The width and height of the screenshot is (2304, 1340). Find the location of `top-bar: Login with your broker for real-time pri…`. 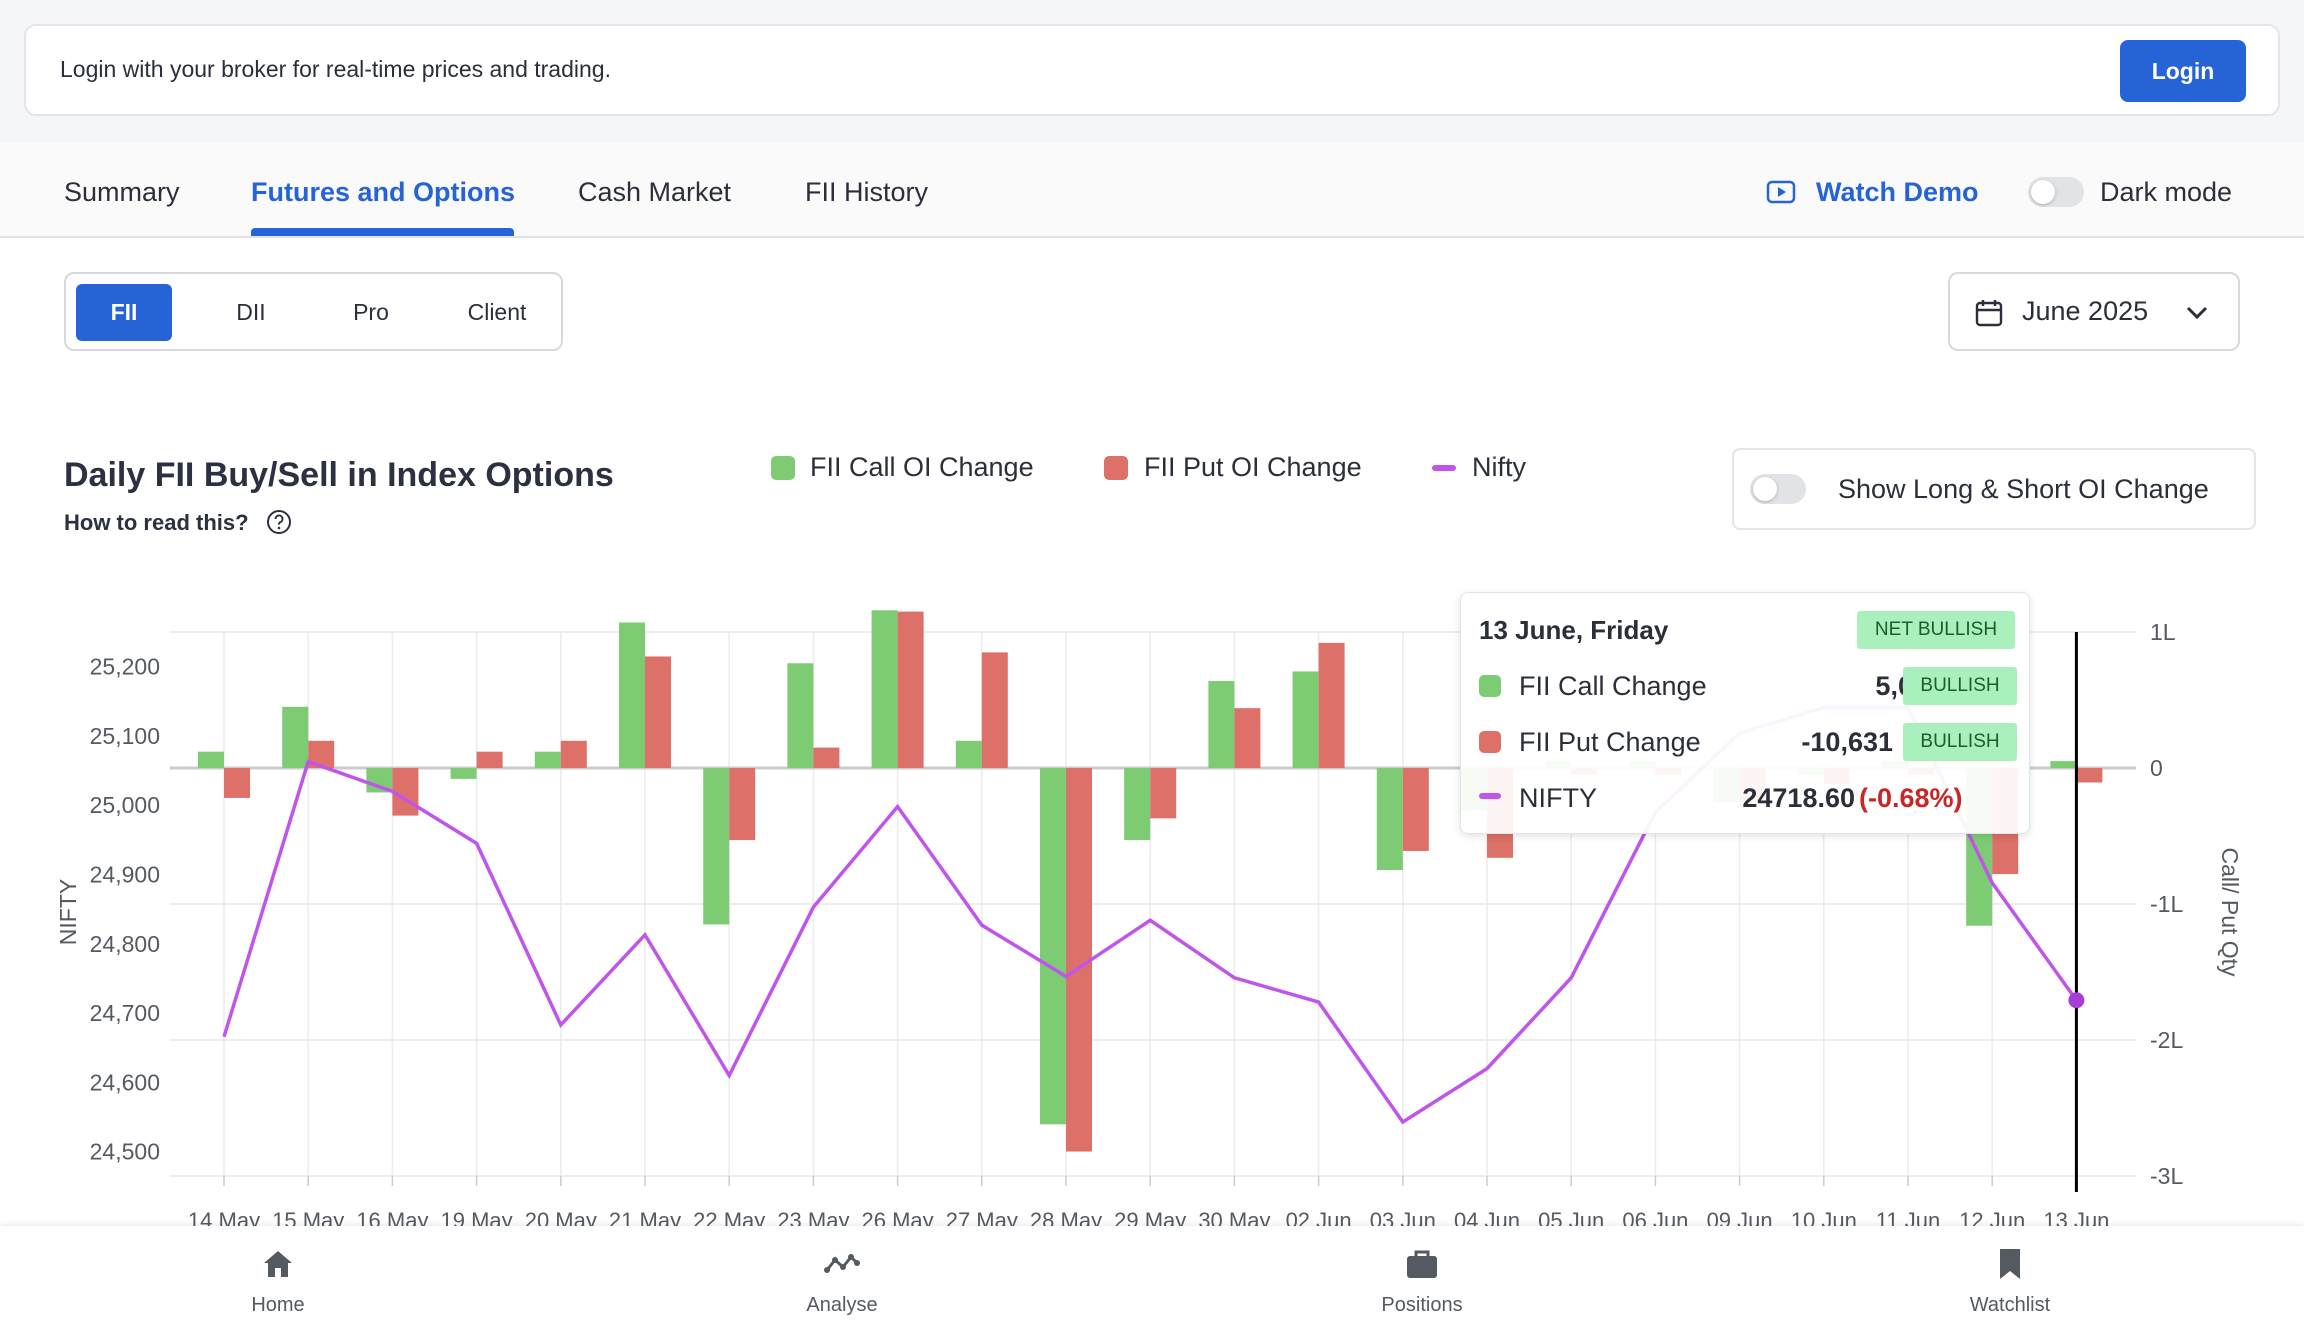

top-bar: Login with your broker for real-time pri… is located at coordinates (1152, 71).